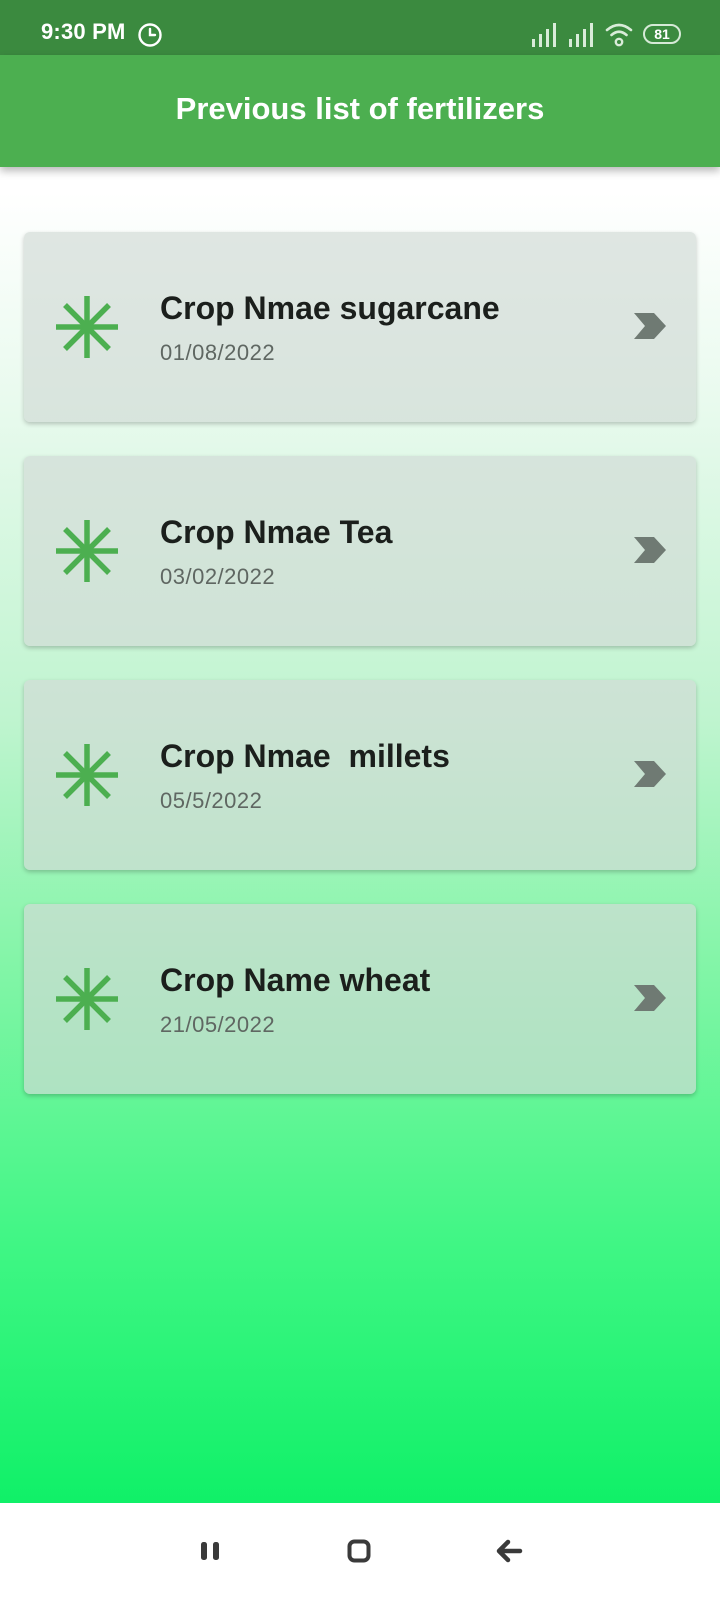 The image size is (720, 1600). What do you see at coordinates (330, 308) in the screenshot?
I see `crop-name: Crop Nmae sugarcane` at bounding box center [330, 308].